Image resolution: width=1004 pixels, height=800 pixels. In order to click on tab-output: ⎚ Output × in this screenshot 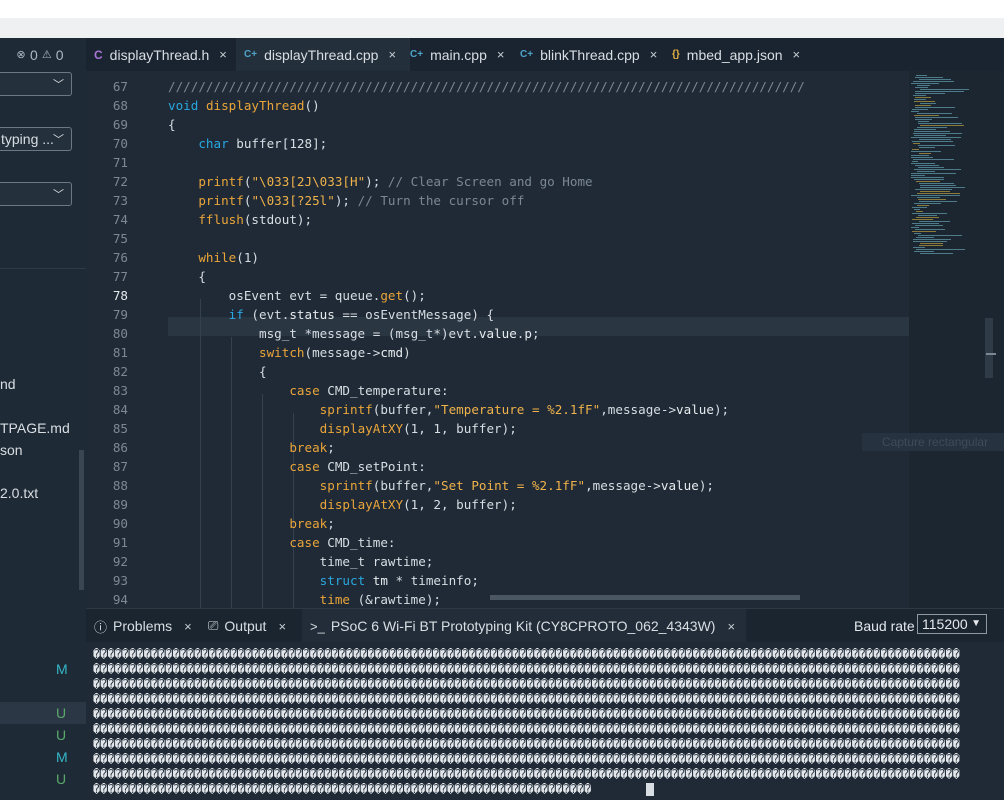, I will do `click(255, 626)`.